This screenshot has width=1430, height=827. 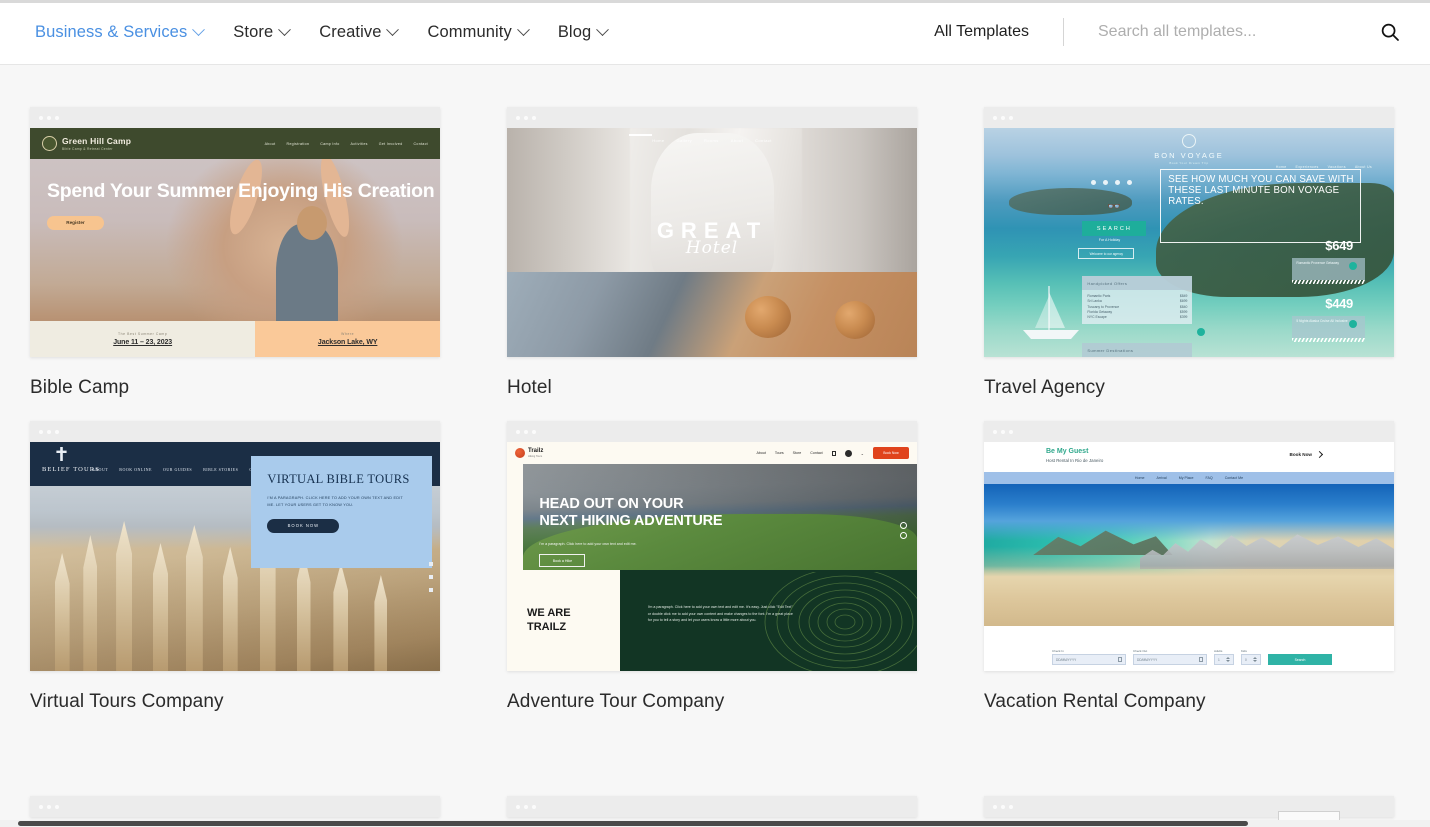 I want to click on horizontal-scrollbar, so click(x=715, y=823).